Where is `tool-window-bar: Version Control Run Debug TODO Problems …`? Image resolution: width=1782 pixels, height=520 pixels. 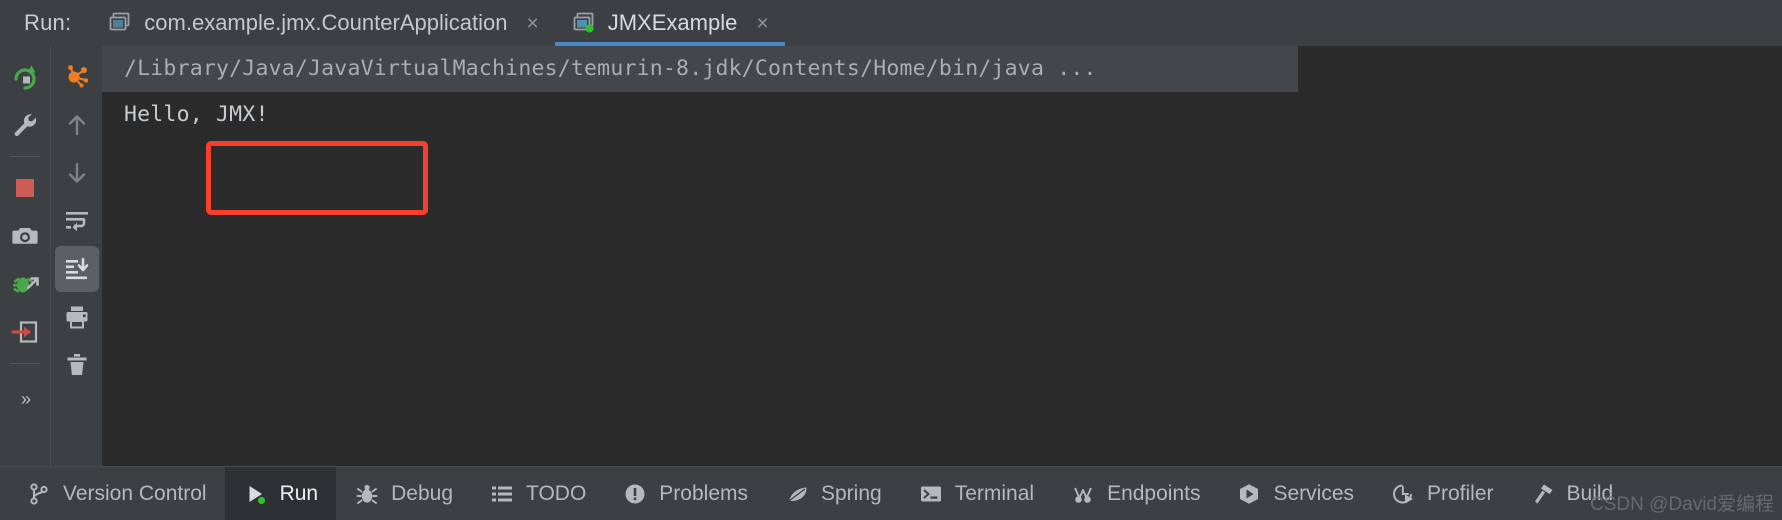
tool-window-bar: Version Control Run Debug TODO Problems … is located at coordinates (891, 493).